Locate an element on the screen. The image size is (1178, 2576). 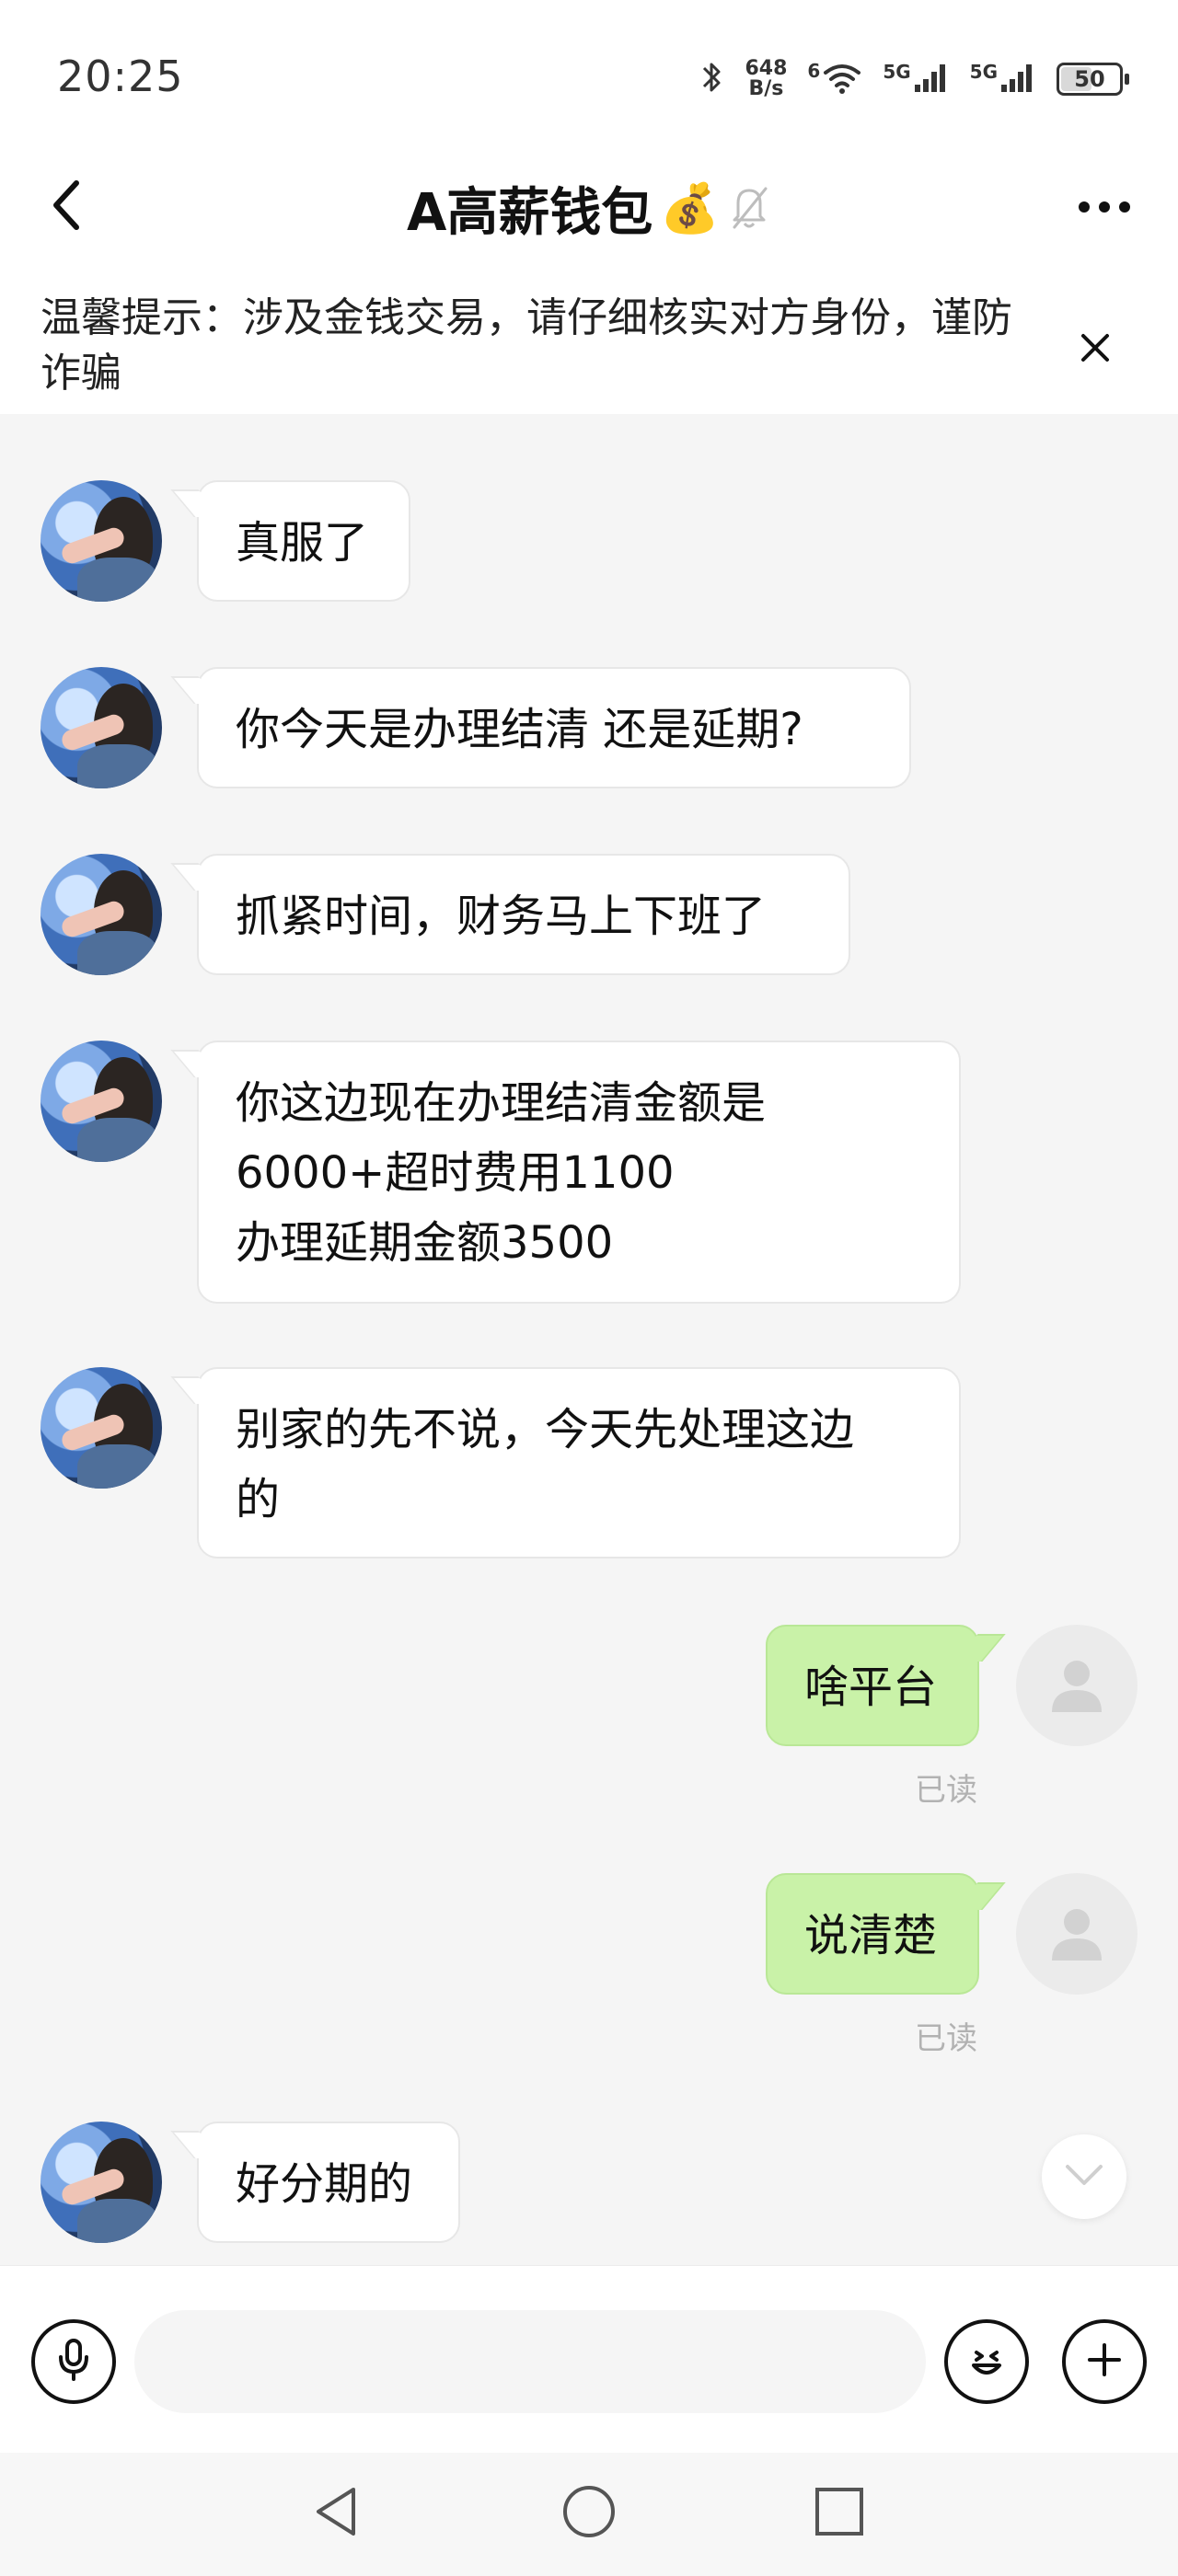
microphone-icon is located at coordinates (73, 2361).